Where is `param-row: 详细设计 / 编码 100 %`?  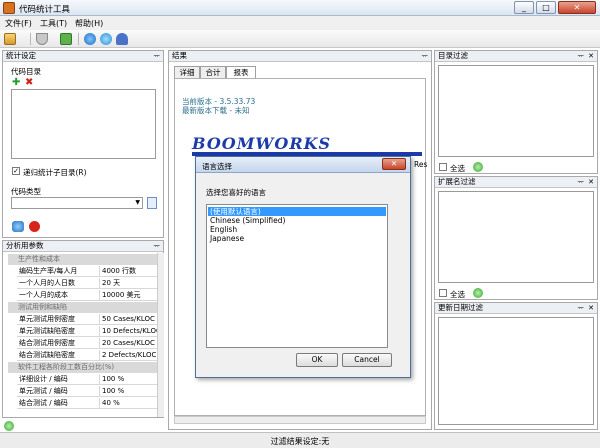
param-row: 详细设计 / 编码 100 % is located at coordinates (87, 379).